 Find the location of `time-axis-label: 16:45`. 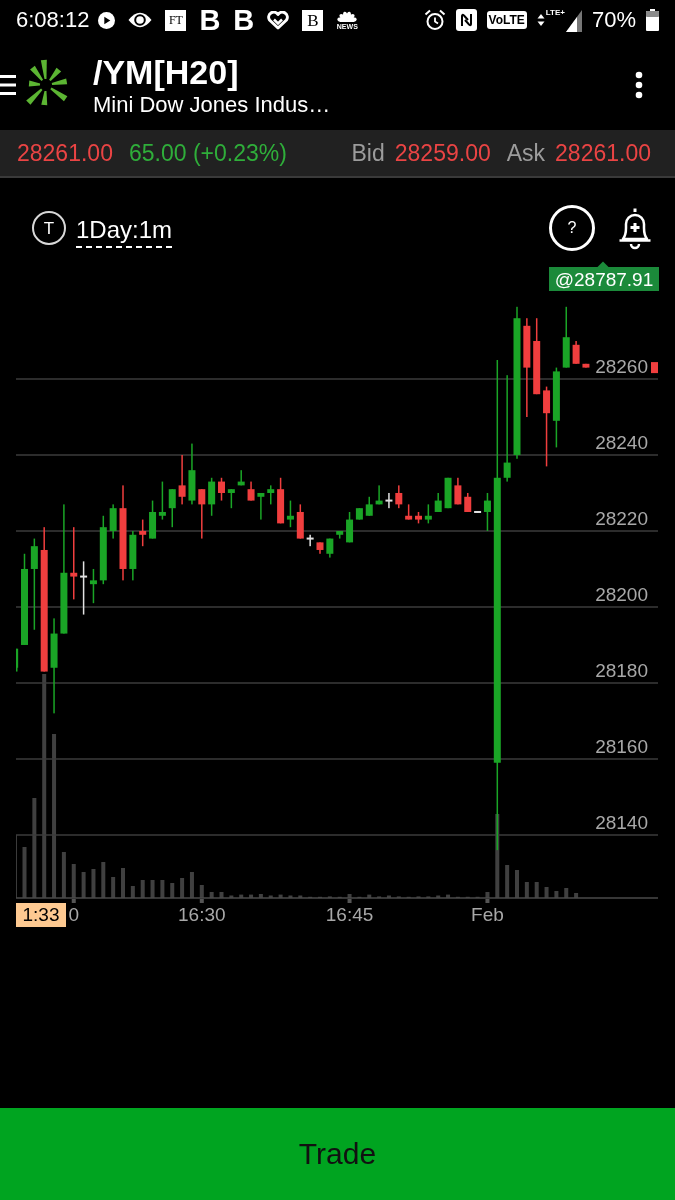

time-axis-label: 16:45 is located at coordinates (349, 914).